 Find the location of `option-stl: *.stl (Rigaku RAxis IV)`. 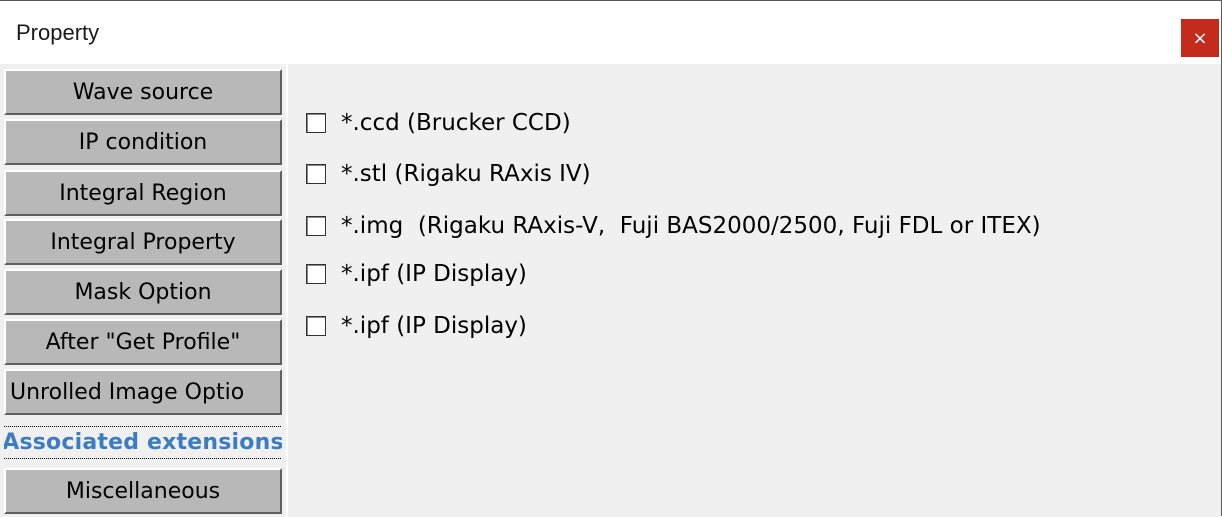

option-stl: *.stl (Rigaku RAxis IV) is located at coordinates (448, 174).